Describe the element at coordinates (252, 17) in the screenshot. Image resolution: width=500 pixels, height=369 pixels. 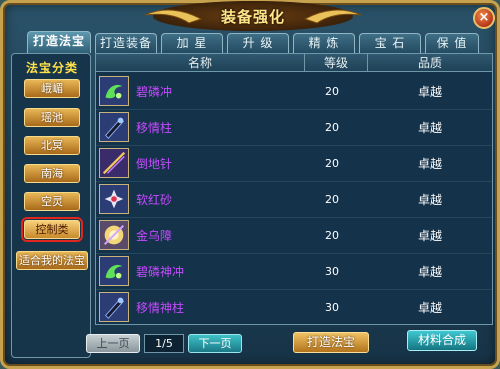
I see `window-title: 装备强化` at that location.